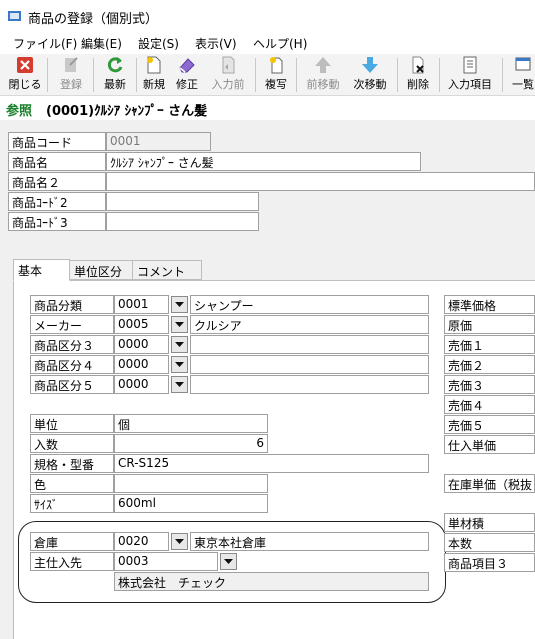 This screenshot has height=639, width=535. What do you see at coordinates (57, 221) in the screenshot?
I see `product-code3-label: 商品ｺｰﾄﾞ3` at bounding box center [57, 221].